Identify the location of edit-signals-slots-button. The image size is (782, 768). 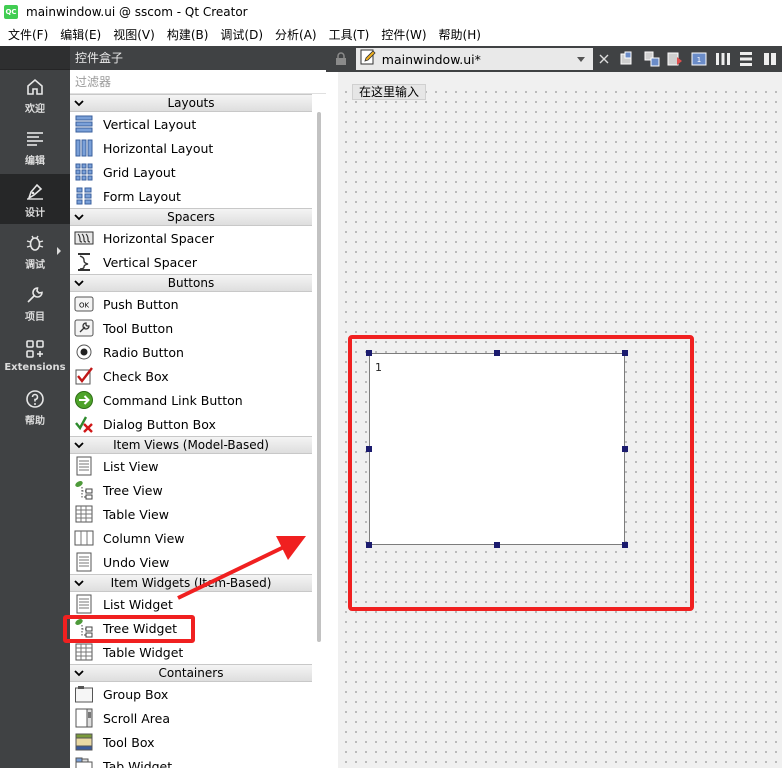
(652, 59).